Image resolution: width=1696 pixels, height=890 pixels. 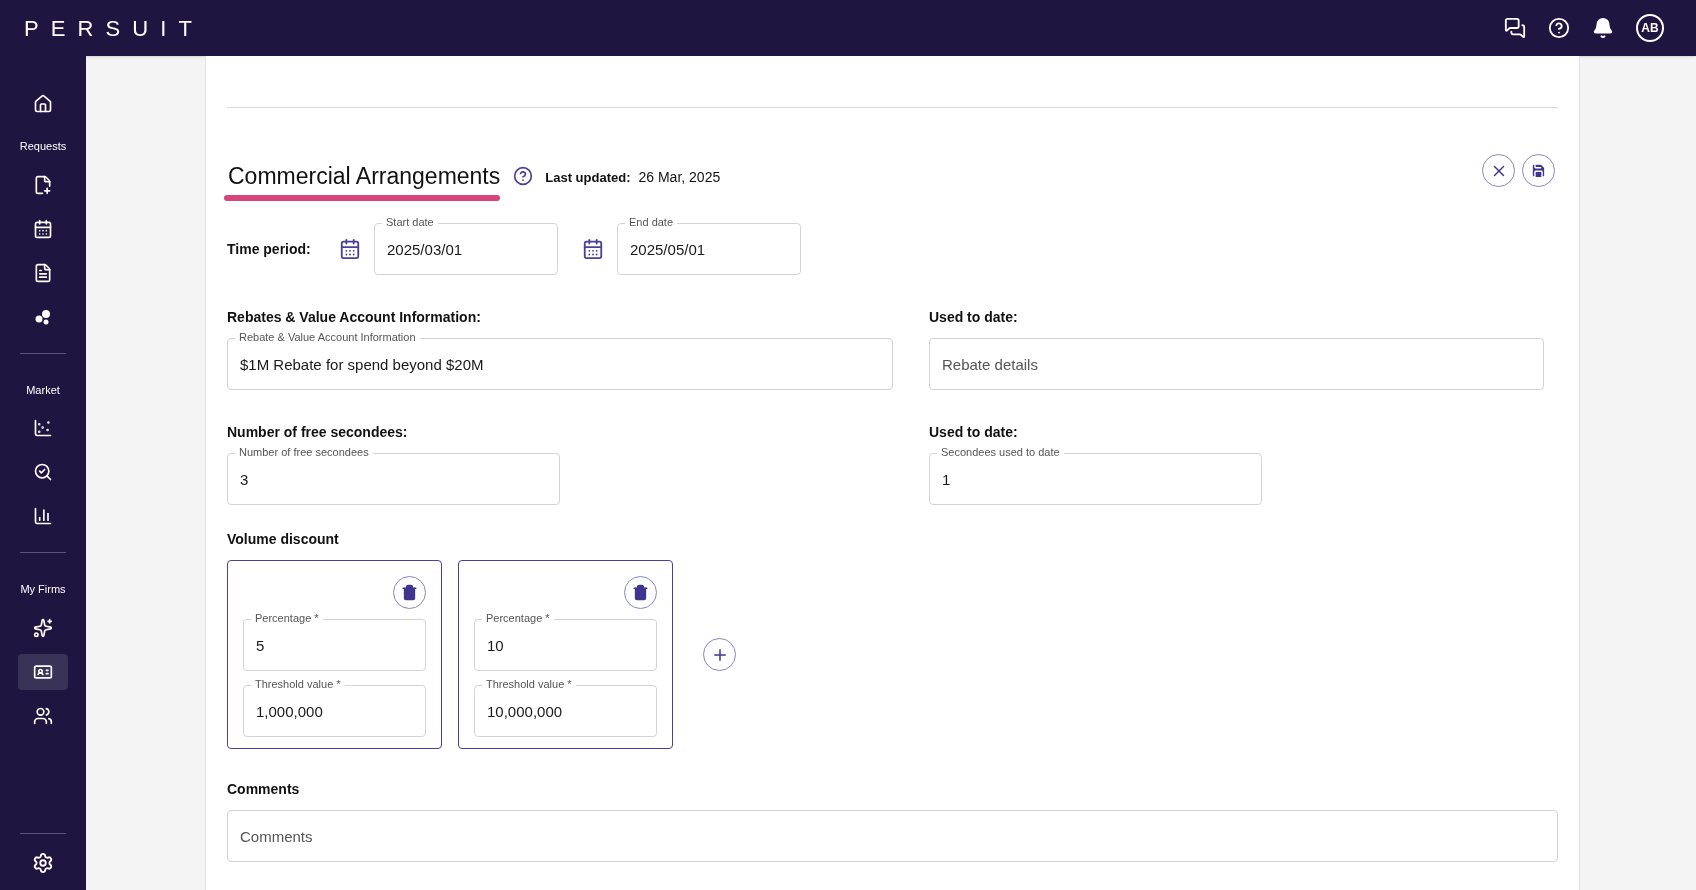 What do you see at coordinates (43, 146) in the screenshot?
I see `section-label: Requests` at bounding box center [43, 146].